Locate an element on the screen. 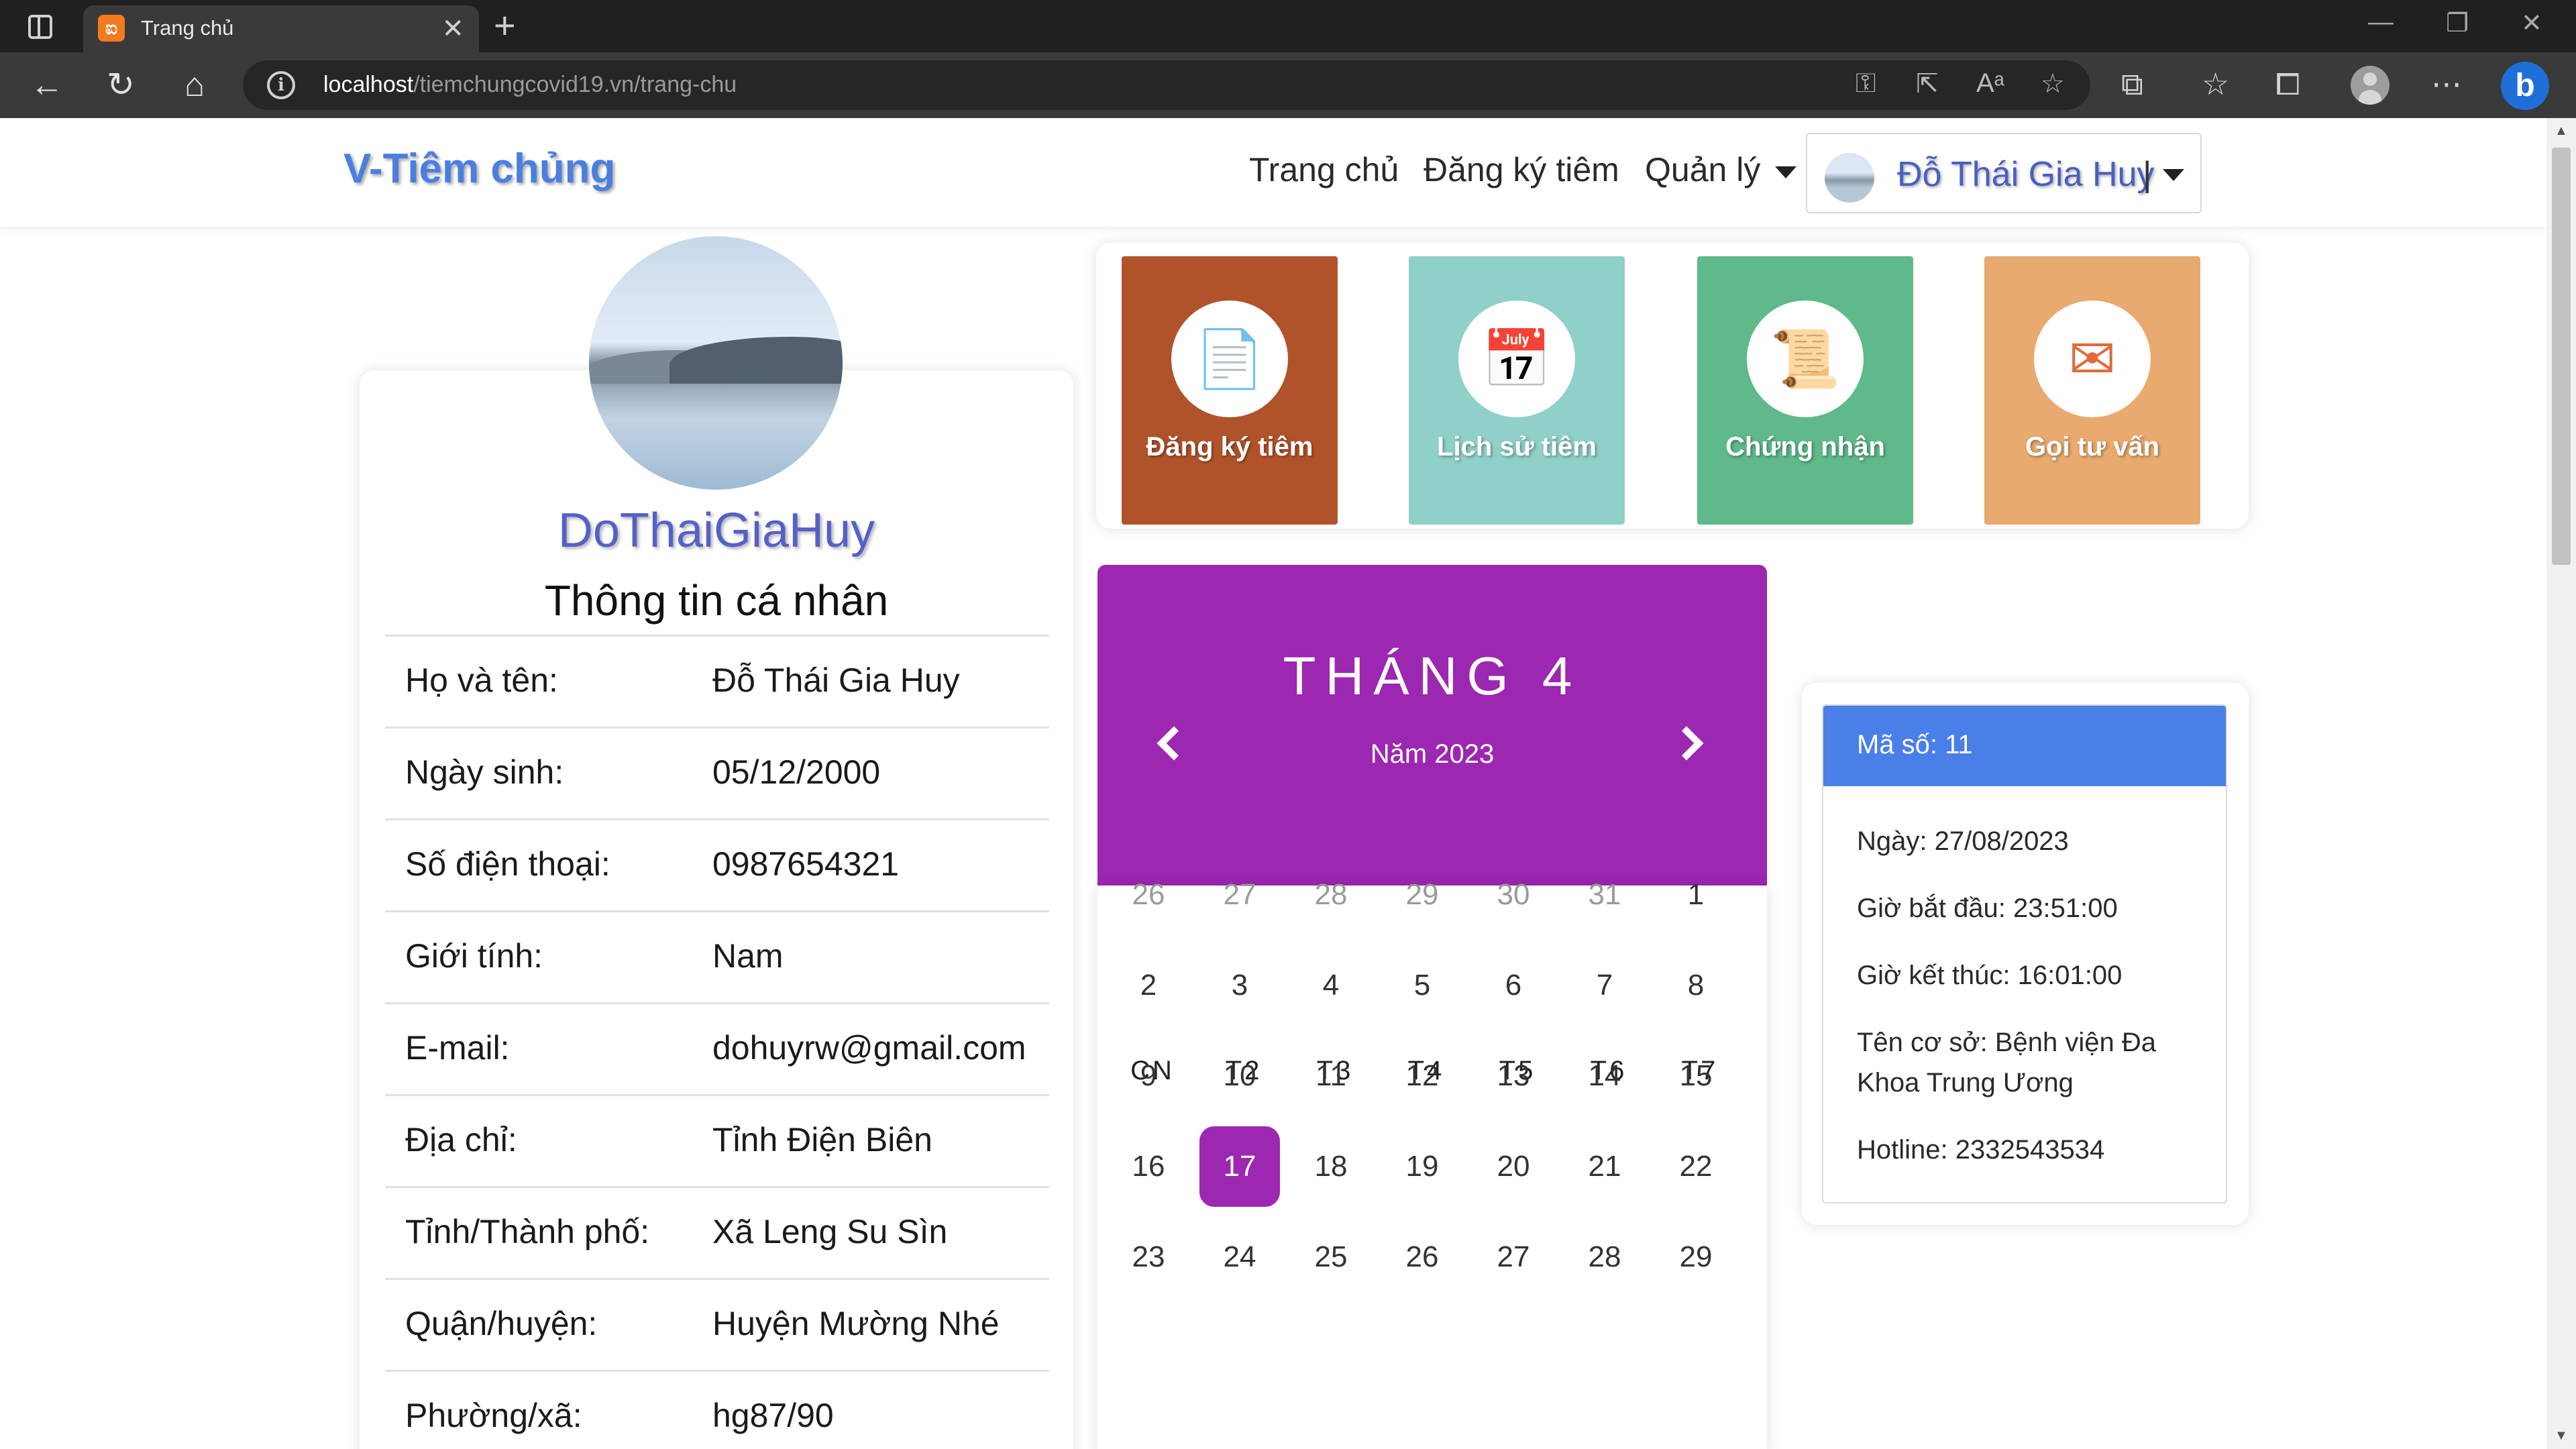  info-label: Giới tính: is located at coordinates (474, 956).